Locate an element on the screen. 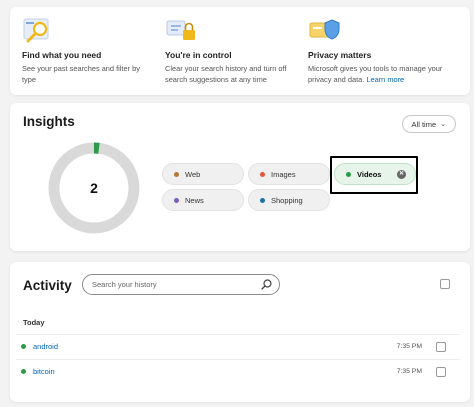 The width and height of the screenshot is (474, 407). filter-chip-news: News is located at coordinates (203, 200).